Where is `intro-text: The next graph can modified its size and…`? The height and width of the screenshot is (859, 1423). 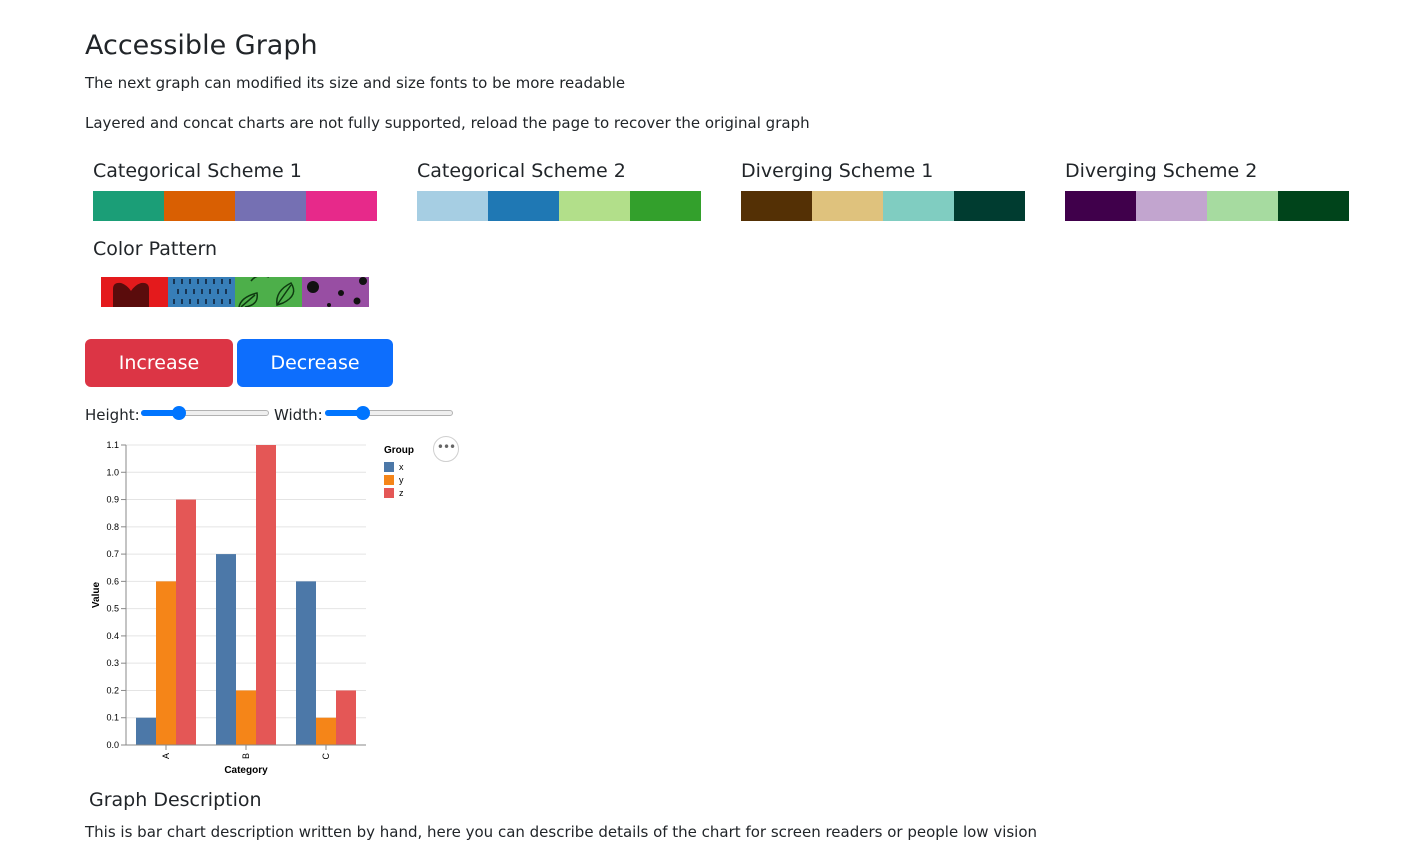
intro-text: The next graph can modified its size and… is located at coordinates (355, 83).